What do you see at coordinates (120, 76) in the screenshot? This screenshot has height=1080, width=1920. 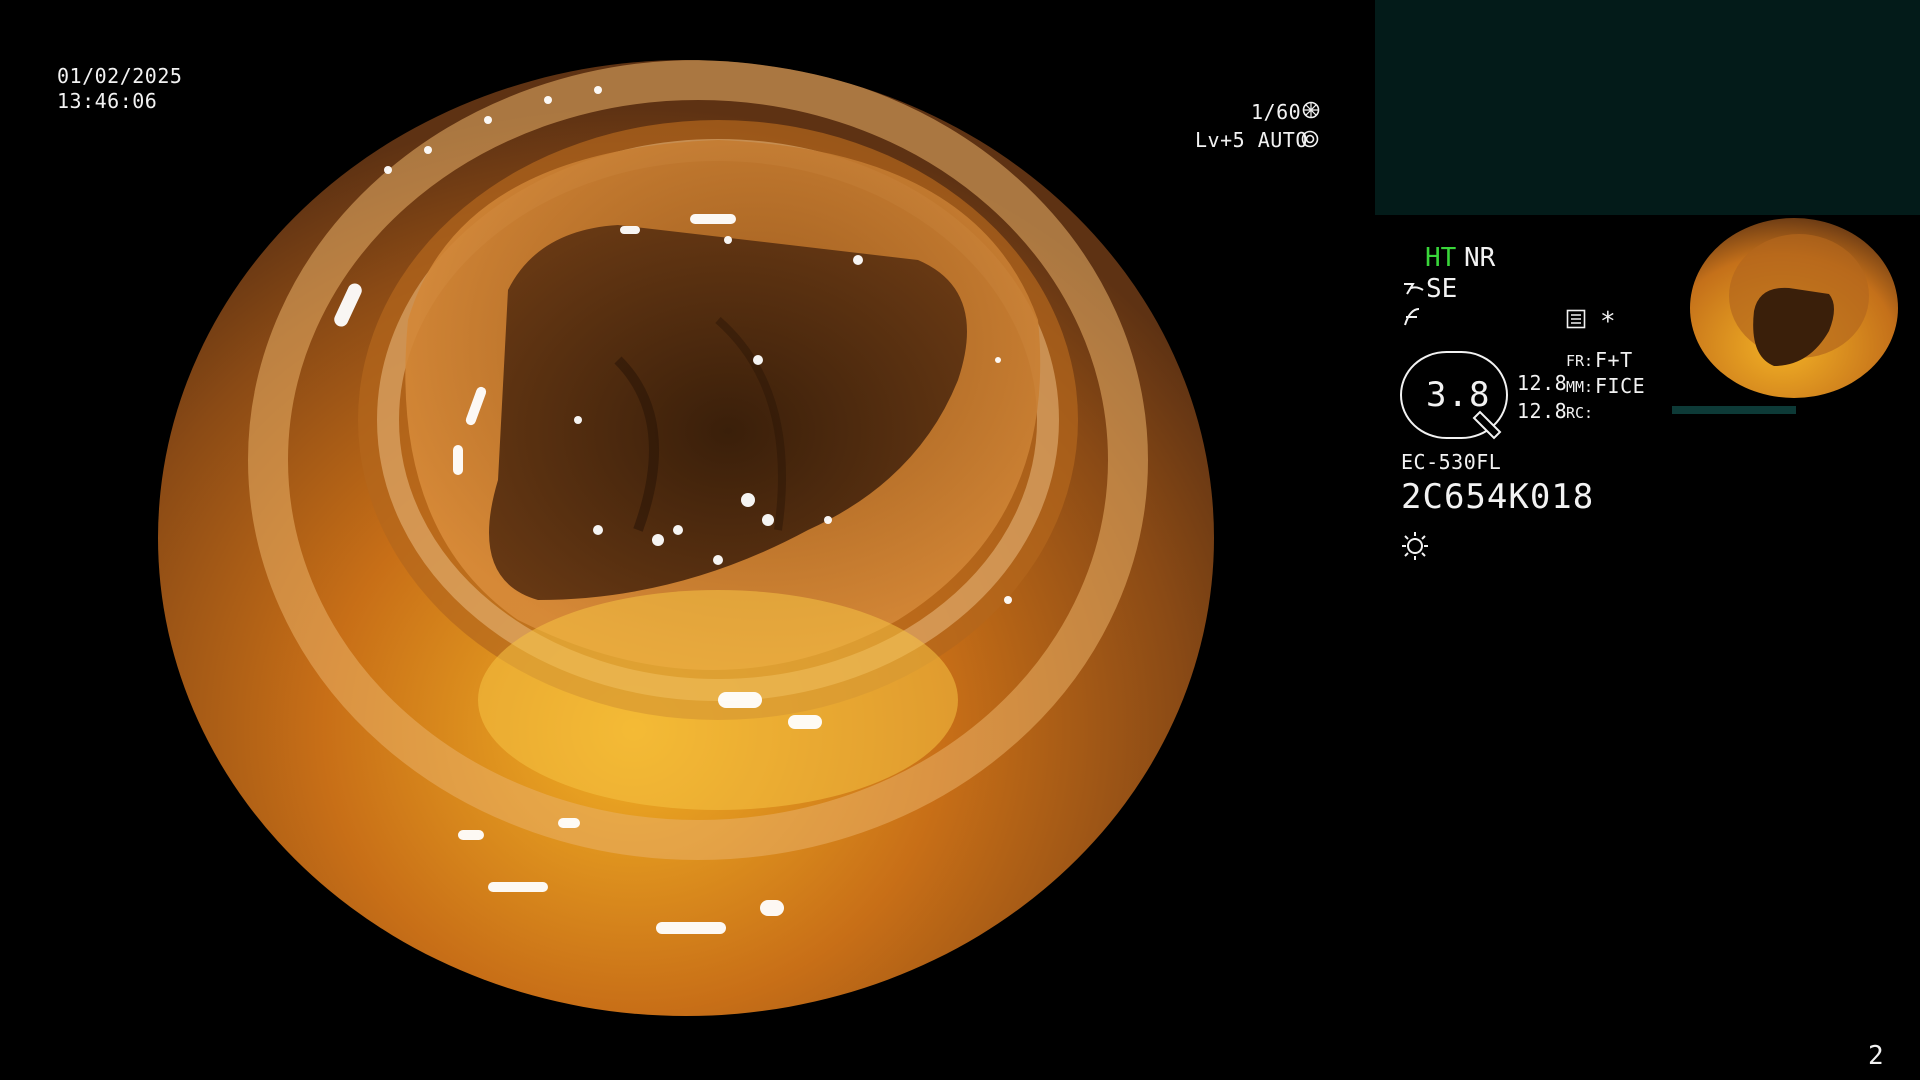 I see `date-label: 01/02/2025` at bounding box center [120, 76].